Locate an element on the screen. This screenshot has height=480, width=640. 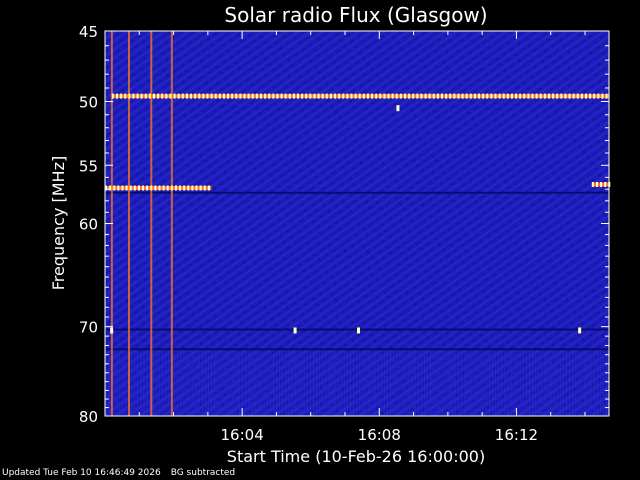
chart-title: Solar radio Flux (Glasgow) is located at coordinates (355, 15).